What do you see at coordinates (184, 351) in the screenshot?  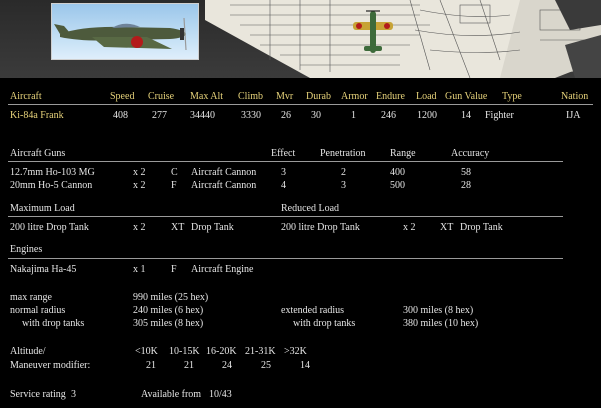 I see `altitude-band: 10-15K` at bounding box center [184, 351].